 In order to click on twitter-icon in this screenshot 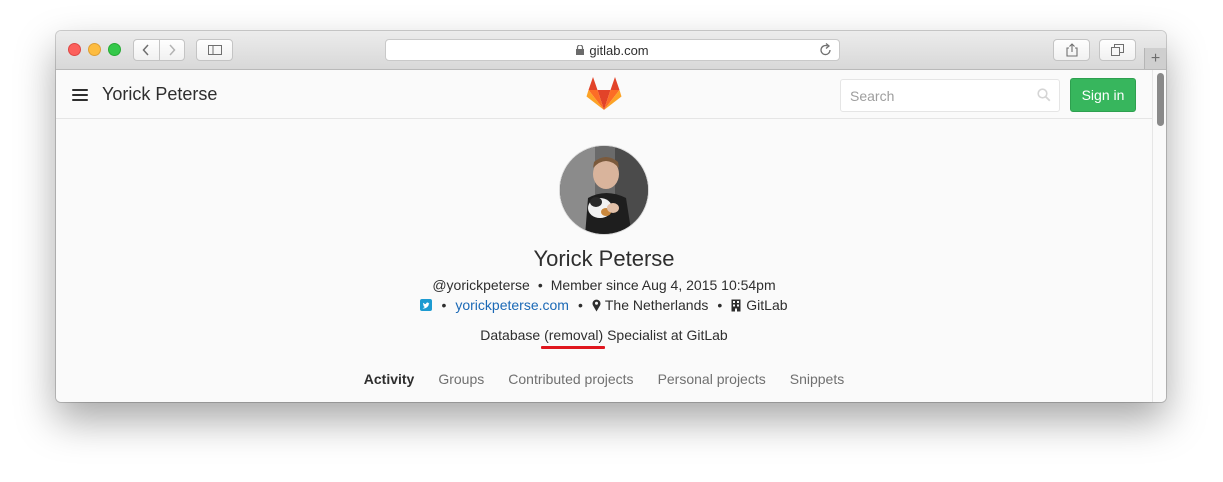, I will do `click(426, 305)`.